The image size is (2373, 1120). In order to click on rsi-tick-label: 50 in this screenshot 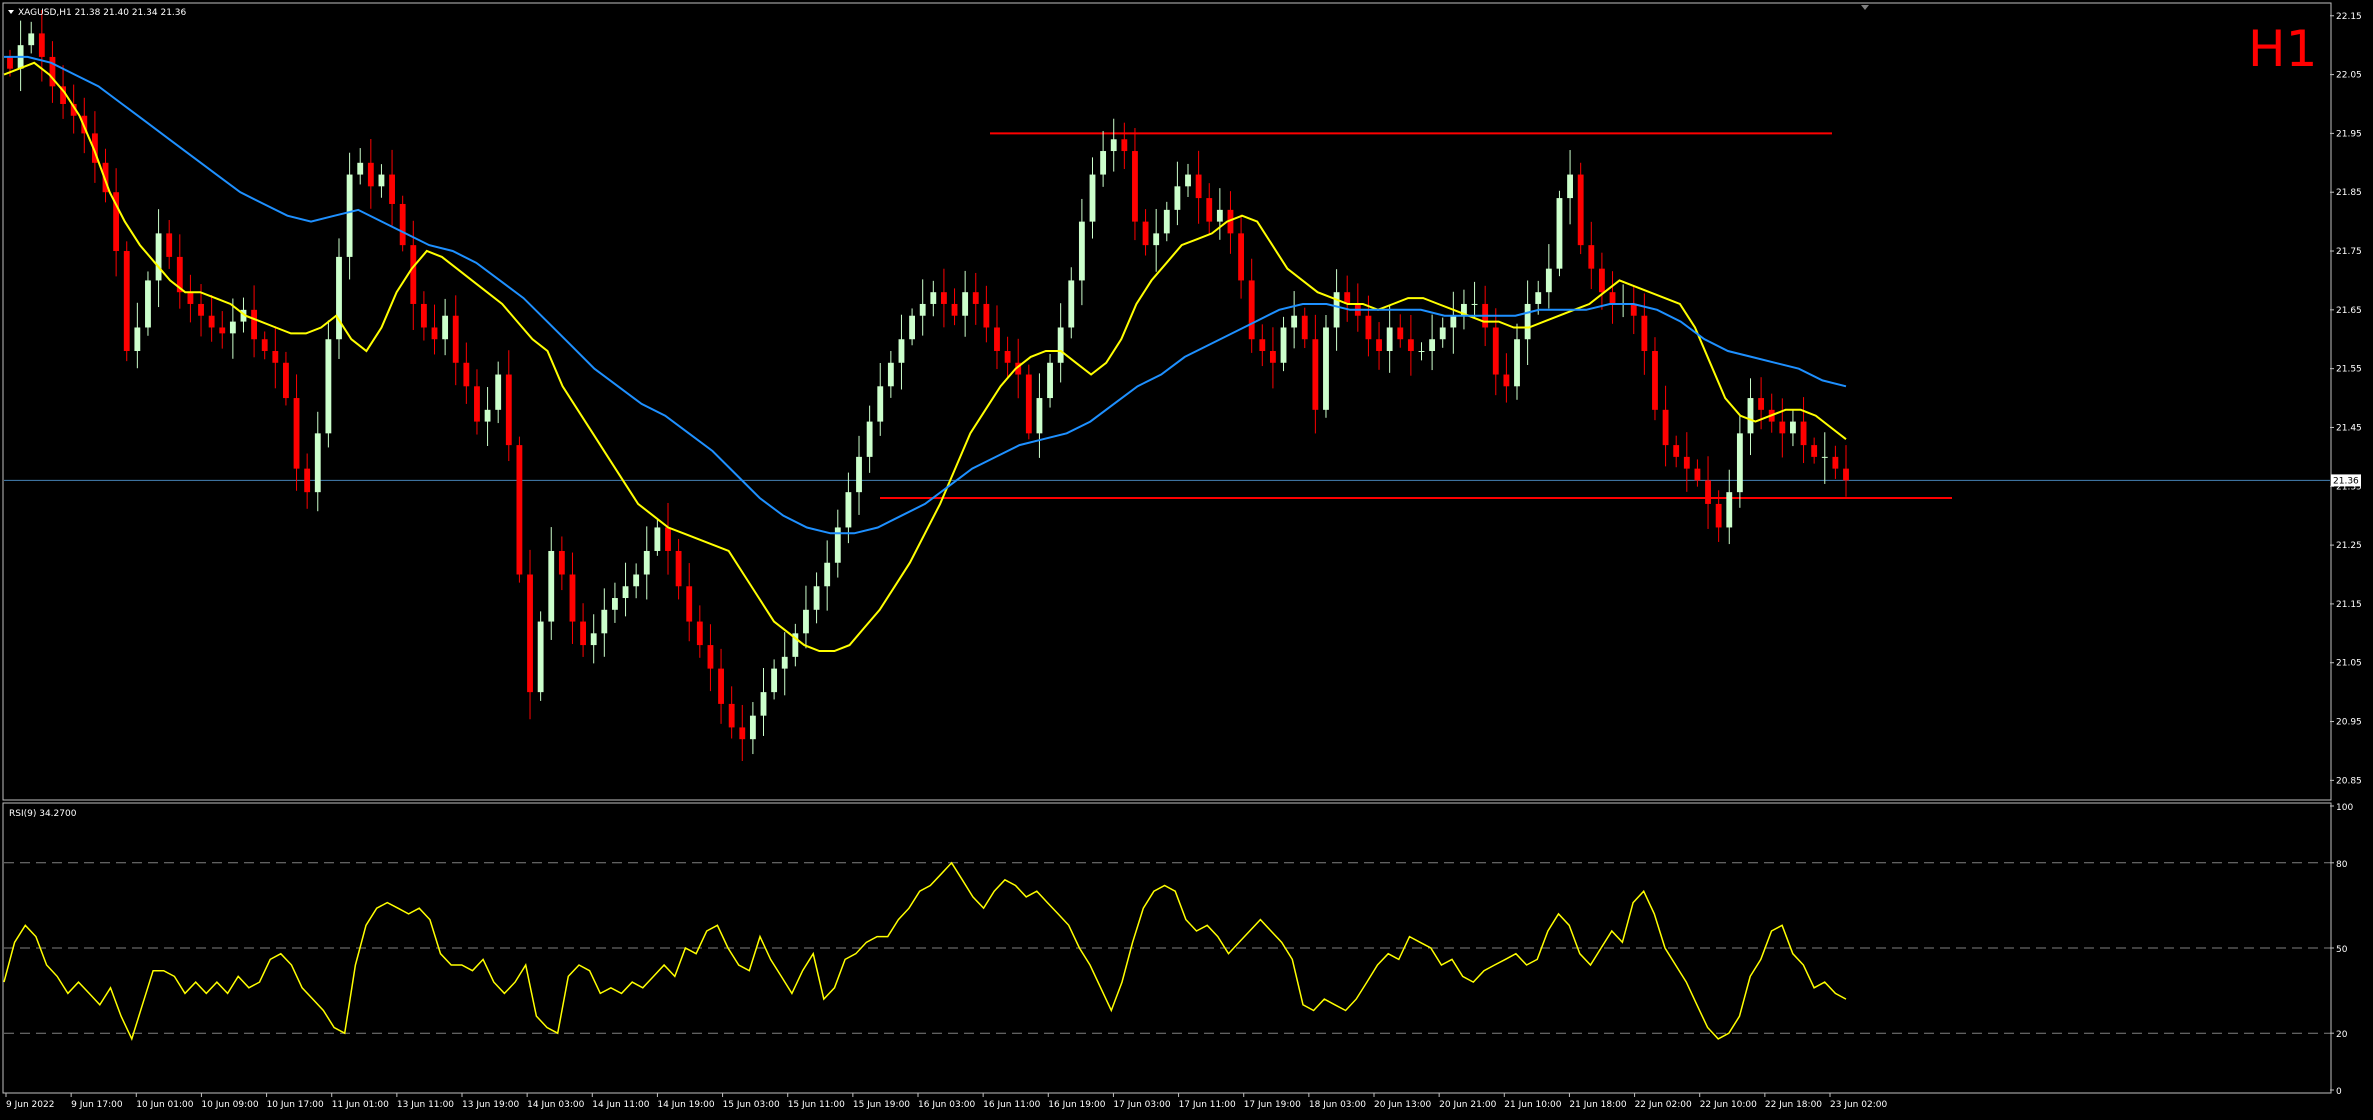, I will do `click(2342, 950)`.